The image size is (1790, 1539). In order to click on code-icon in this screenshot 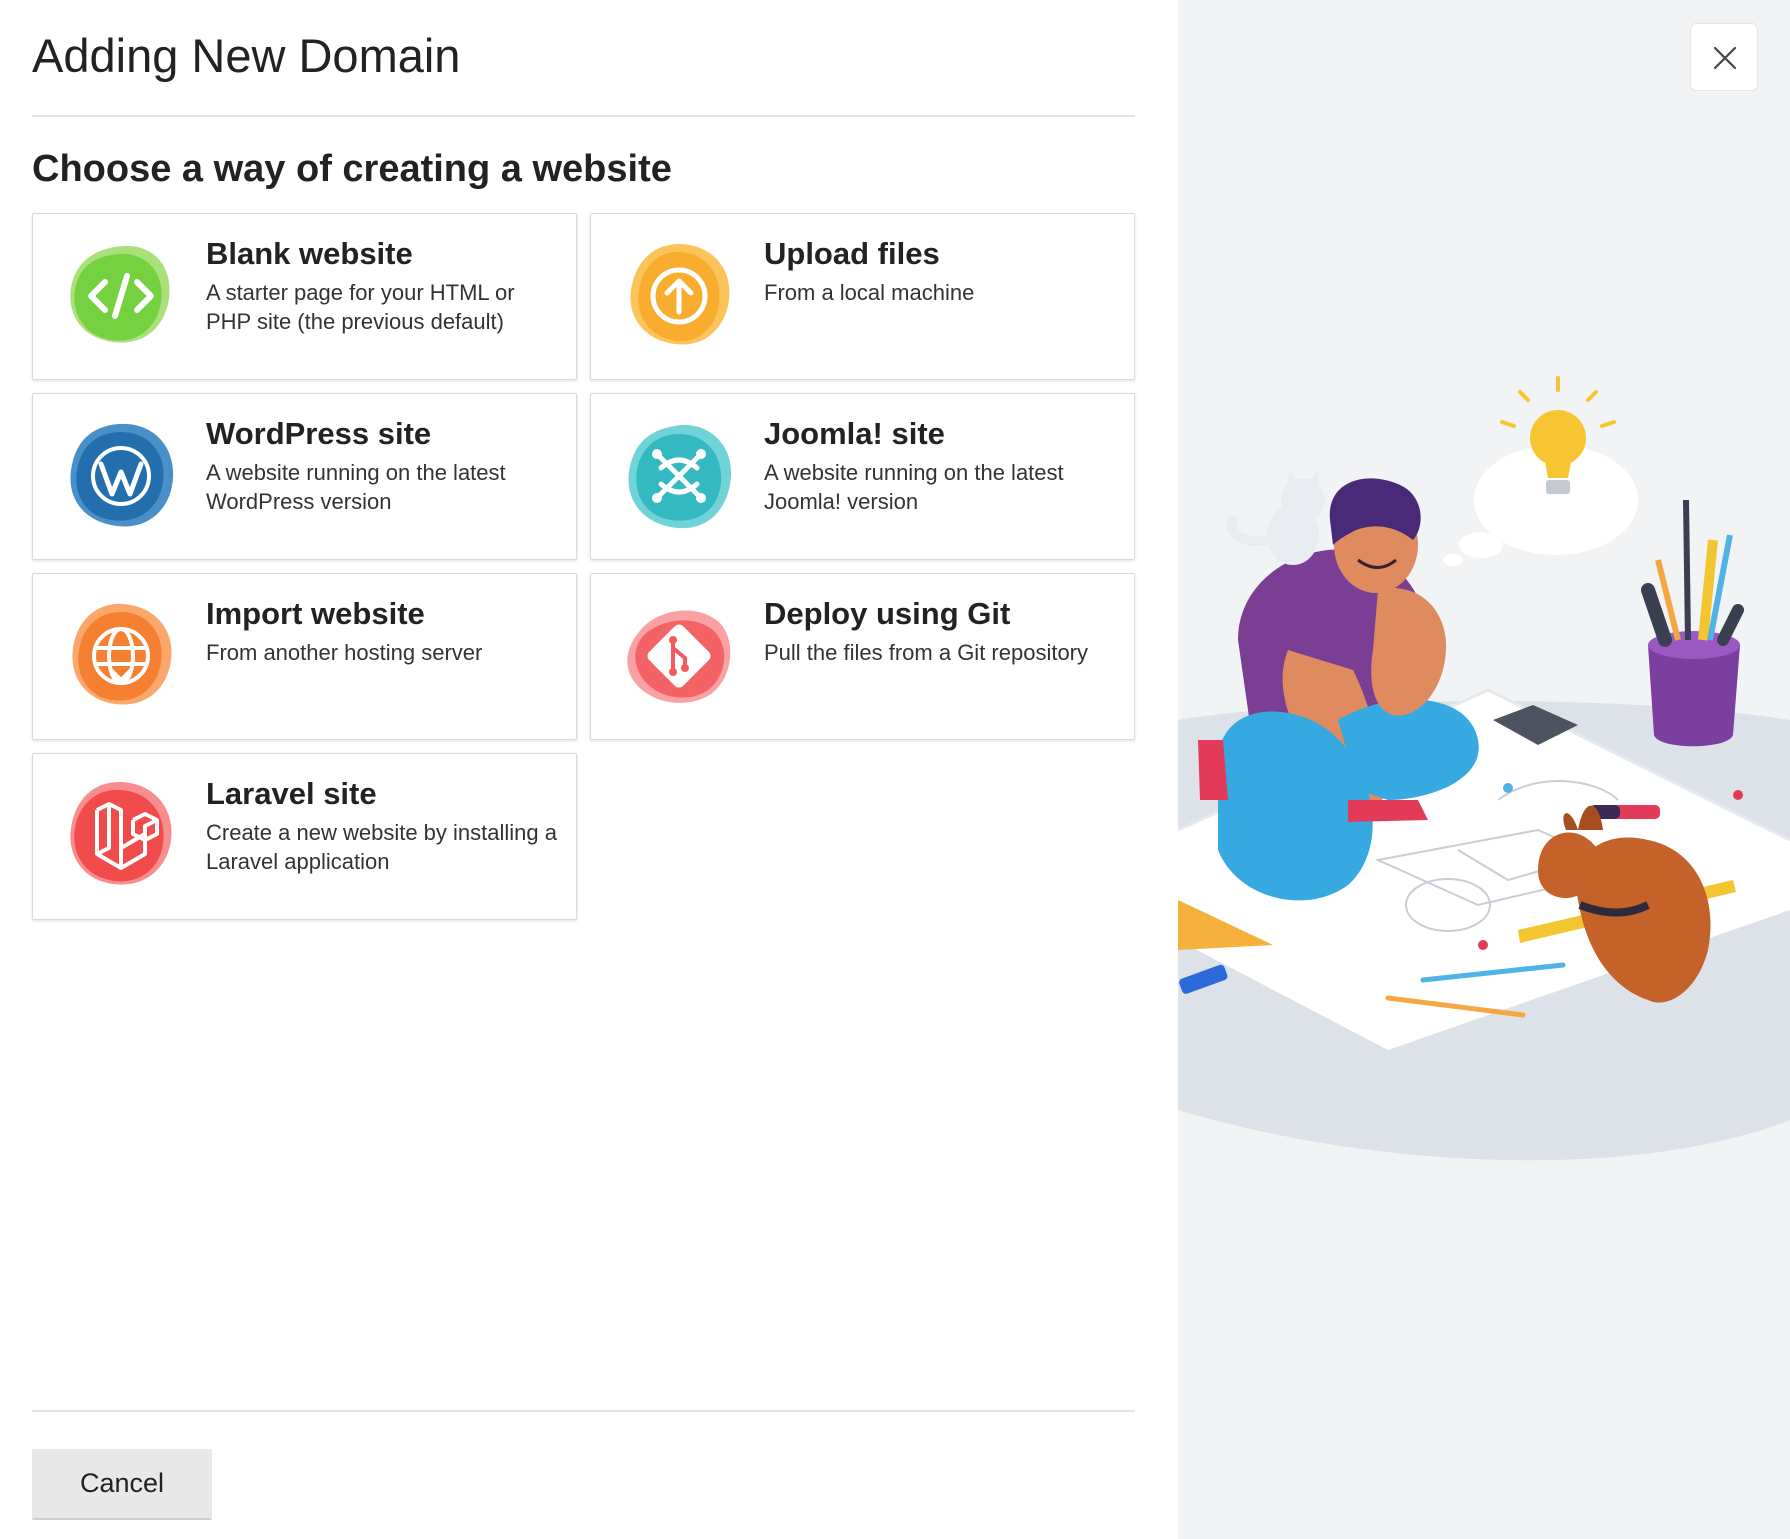, I will do `click(121, 296)`.